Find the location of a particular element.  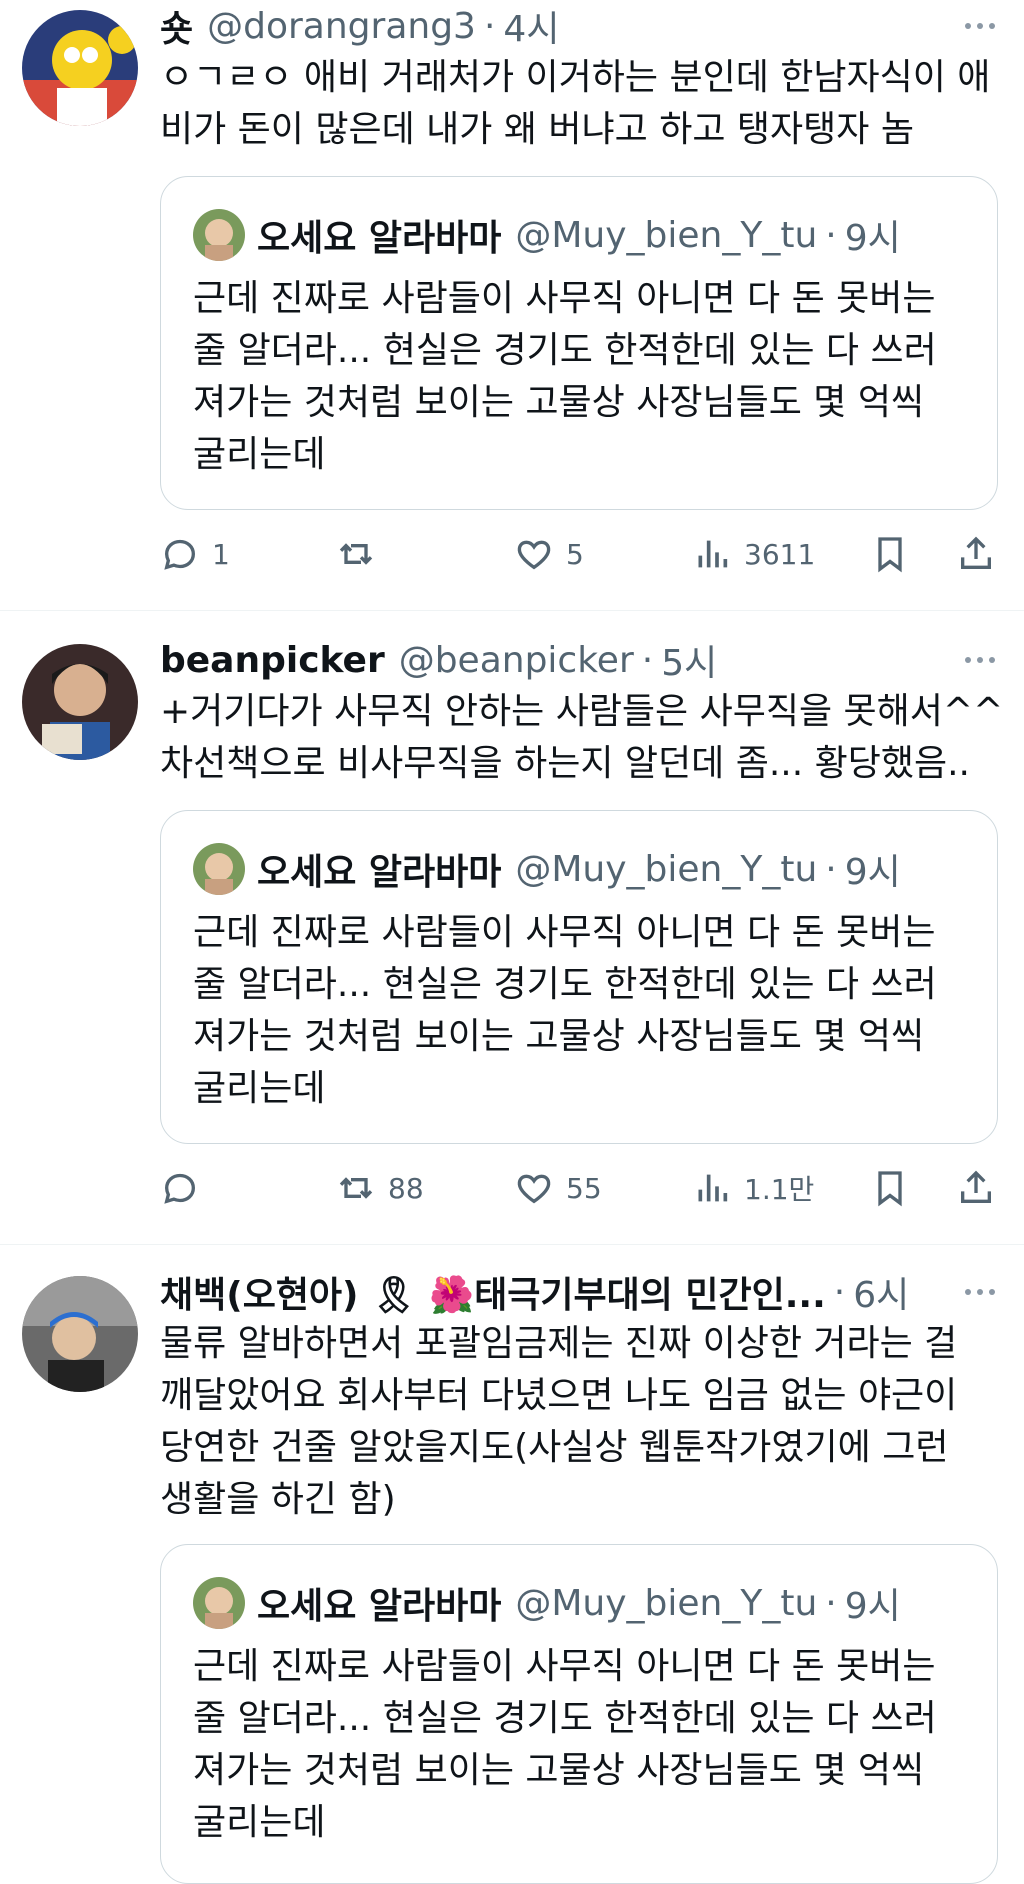

display-name: beanpicker is located at coordinates (272, 660).